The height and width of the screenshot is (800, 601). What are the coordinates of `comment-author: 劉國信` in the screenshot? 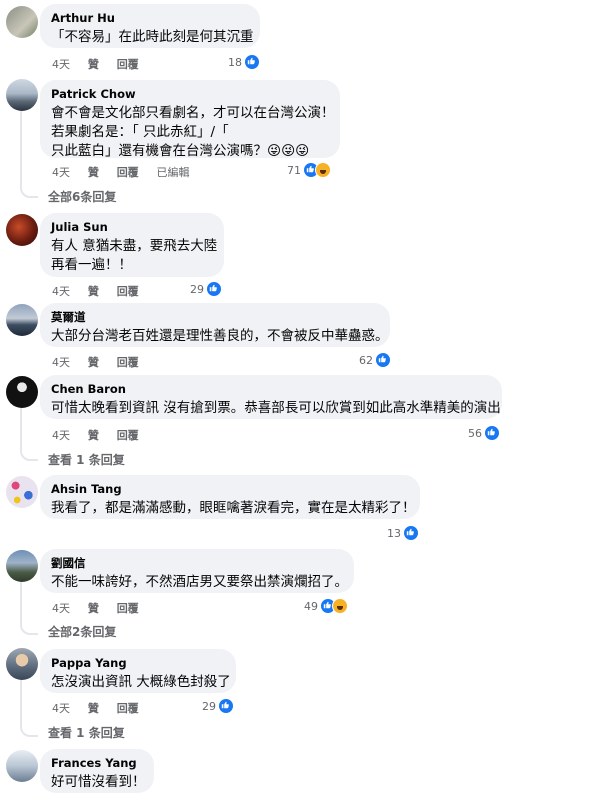 It's located at (197, 563).